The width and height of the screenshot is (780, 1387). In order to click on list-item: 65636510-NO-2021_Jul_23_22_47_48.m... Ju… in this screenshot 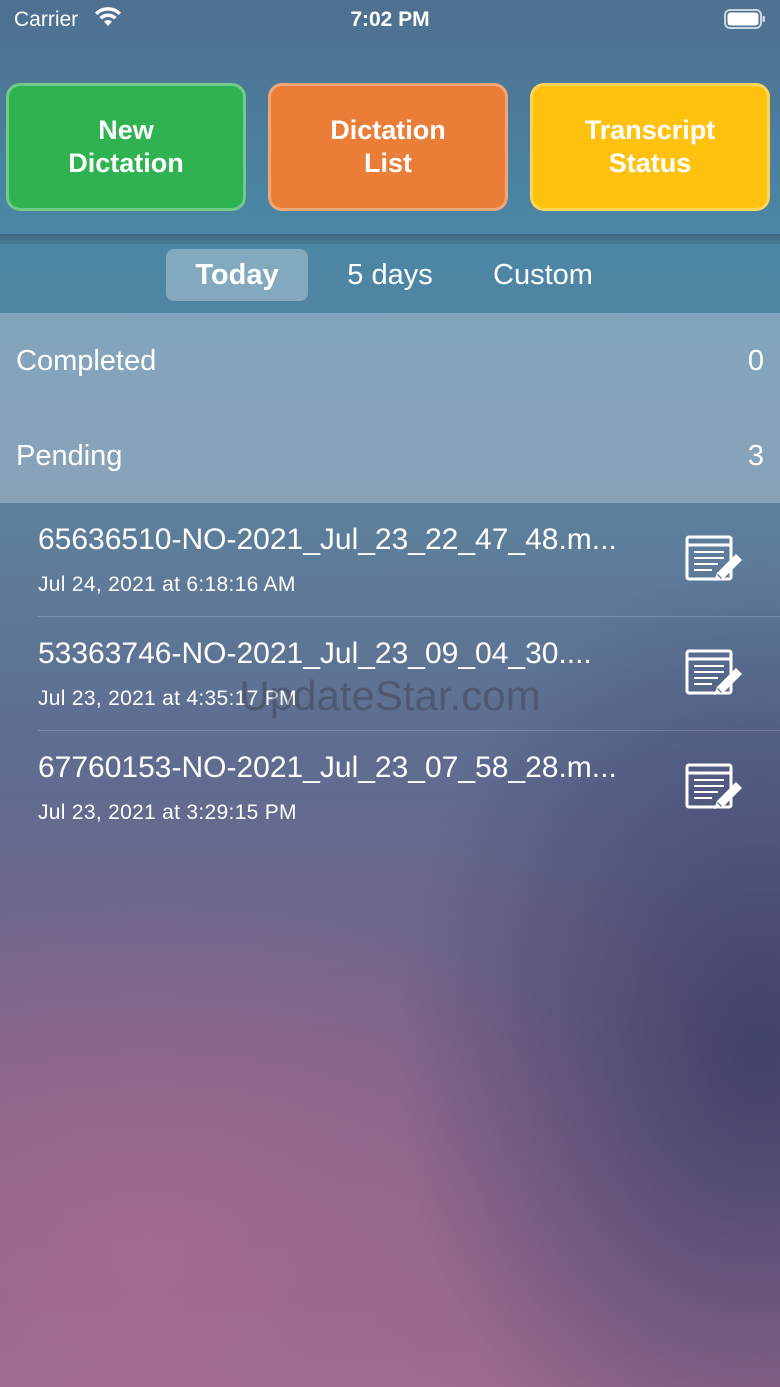, I will do `click(390, 560)`.